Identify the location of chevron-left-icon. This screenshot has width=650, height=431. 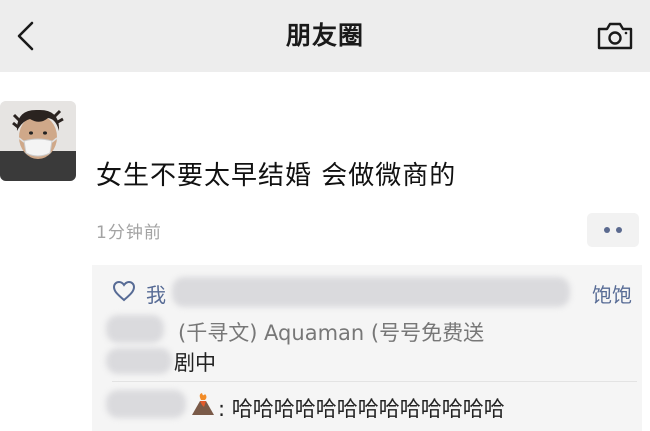
(25, 36).